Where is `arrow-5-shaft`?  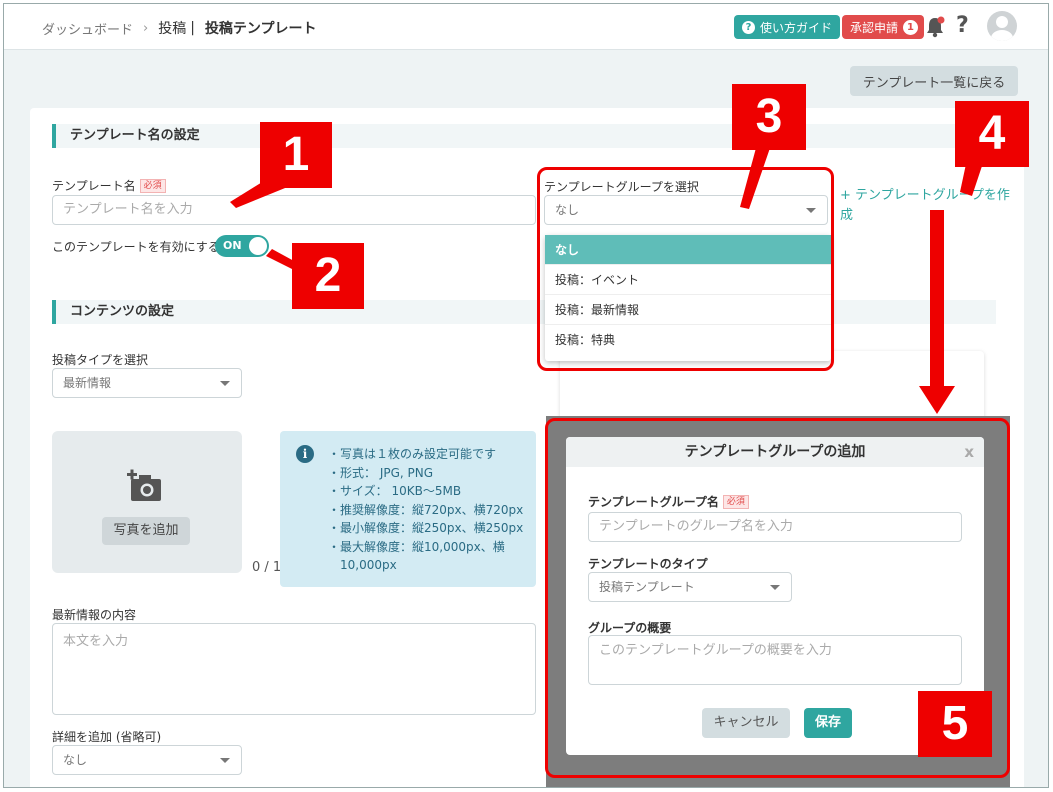 arrow-5-shaft is located at coordinates (937, 299).